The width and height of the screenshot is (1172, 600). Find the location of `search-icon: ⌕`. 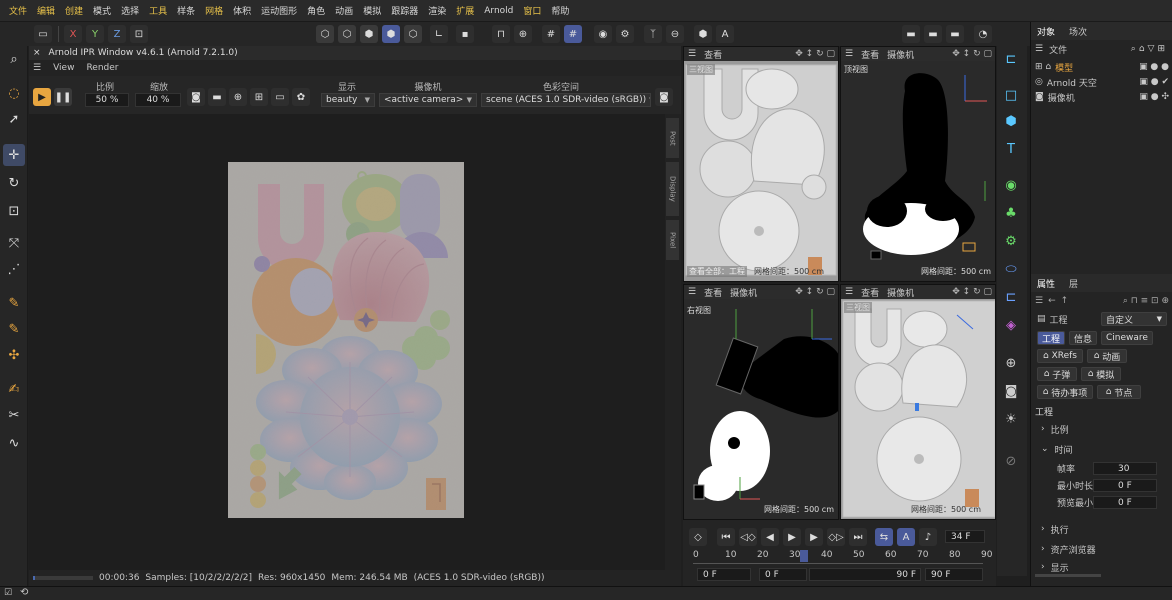

search-icon: ⌕ is located at coordinates (14, 59).